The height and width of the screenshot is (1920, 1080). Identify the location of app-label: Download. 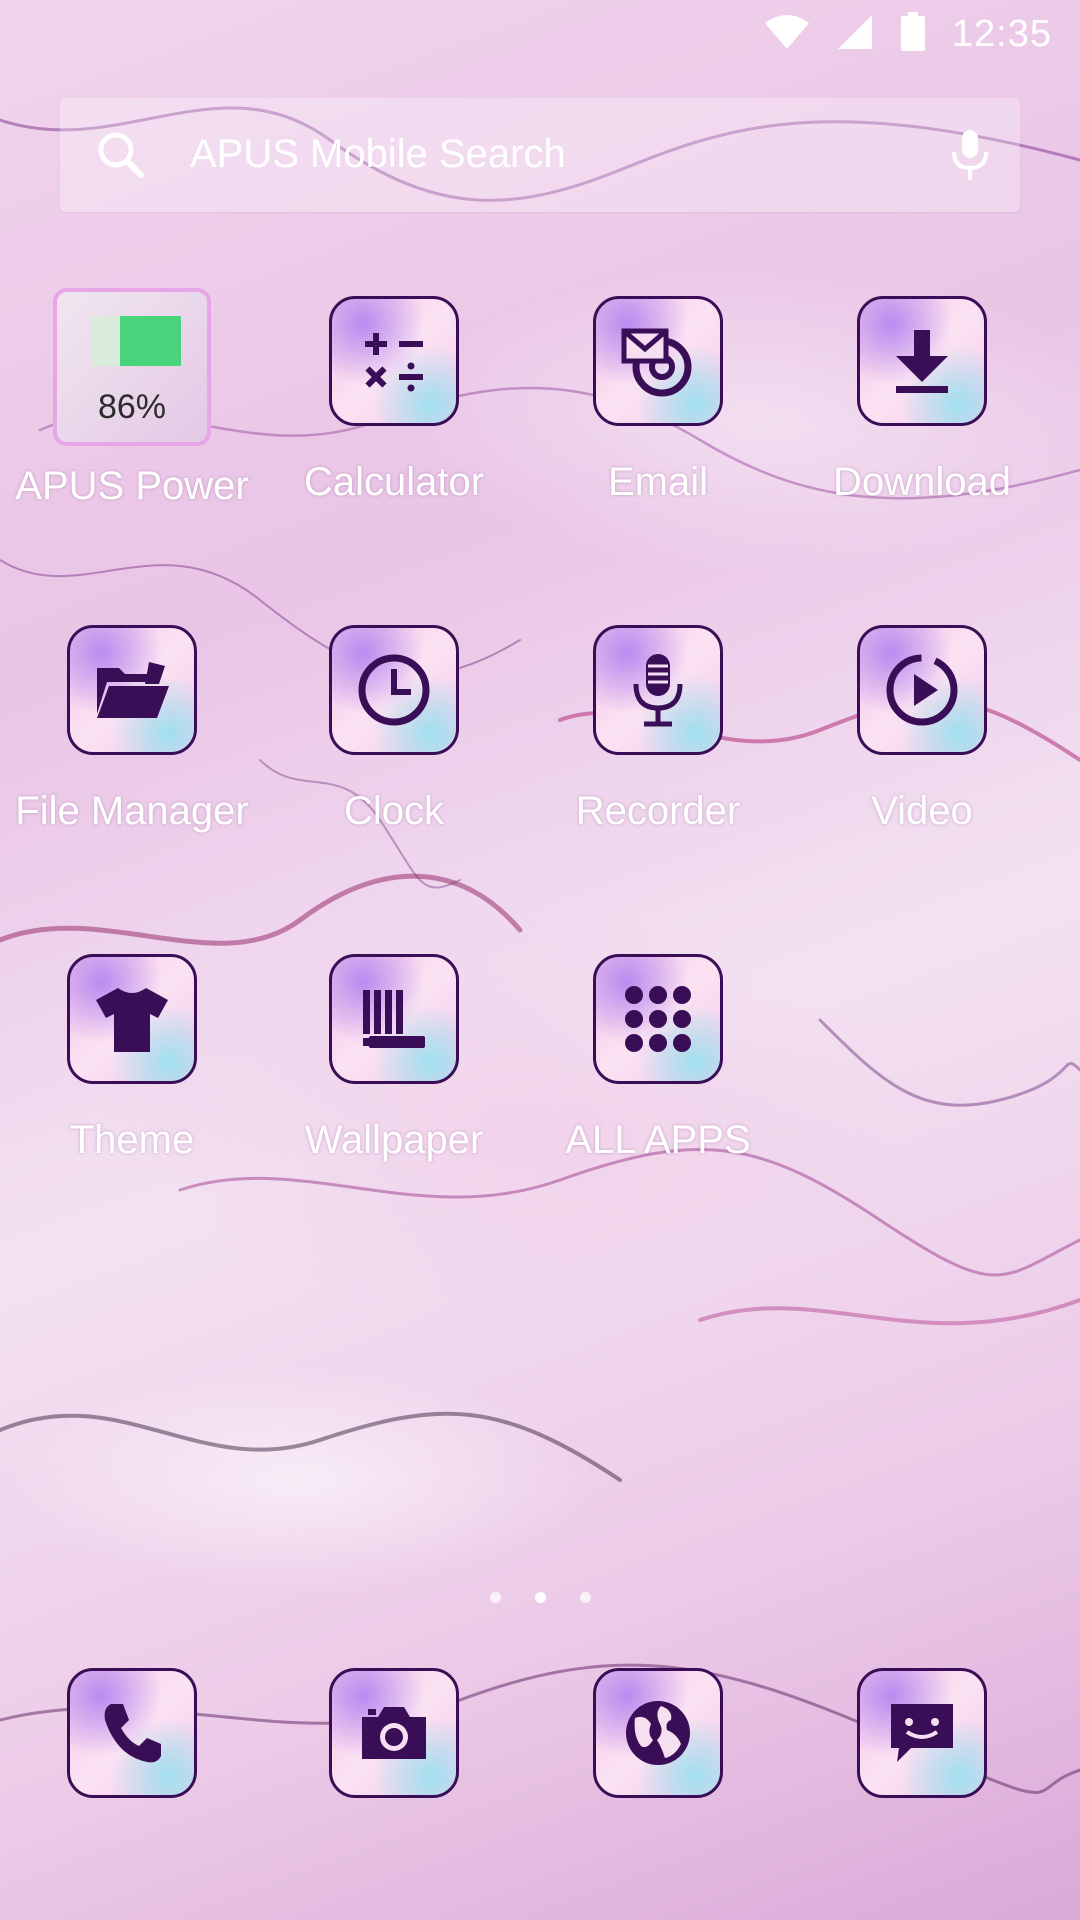
(922, 482).